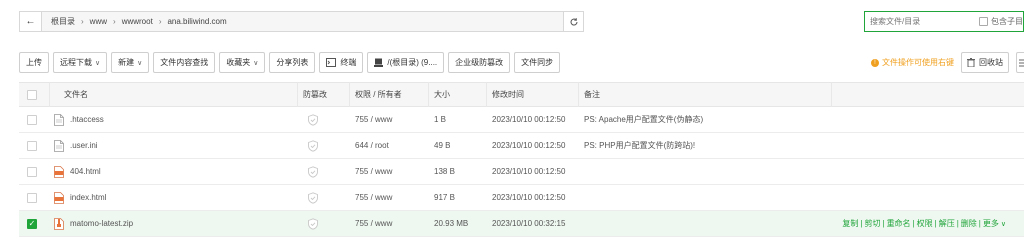 The width and height of the screenshot is (1024, 251). Describe the element at coordinates (196, 21) in the screenshot. I see `breadcrumb-site: ana.biliwind.com` at that location.